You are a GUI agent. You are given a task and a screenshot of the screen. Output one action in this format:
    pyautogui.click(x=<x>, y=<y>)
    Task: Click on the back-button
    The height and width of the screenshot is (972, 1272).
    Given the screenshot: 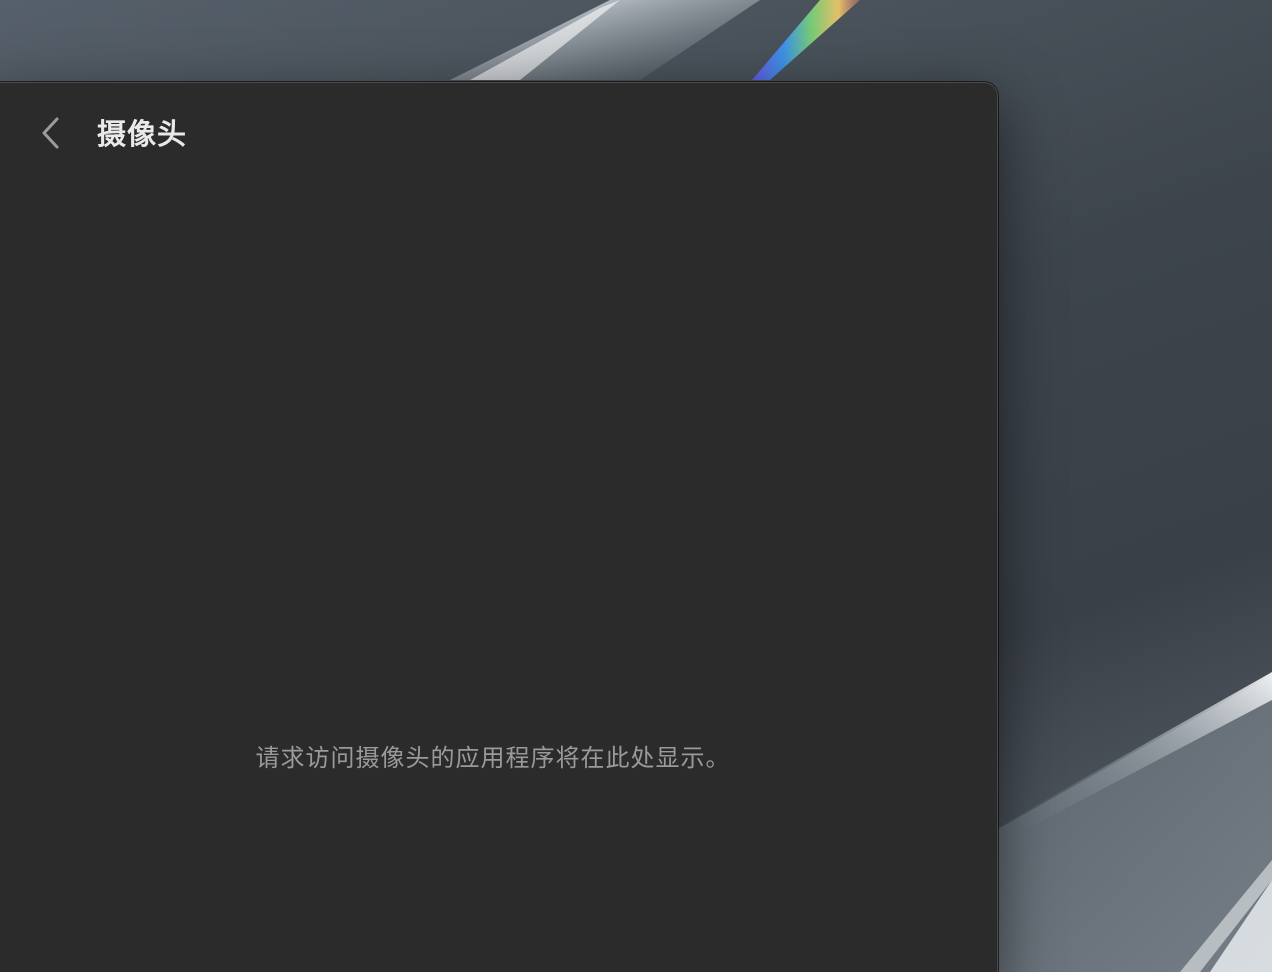 What is the action you would take?
    pyautogui.click(x=51, y=133)
    